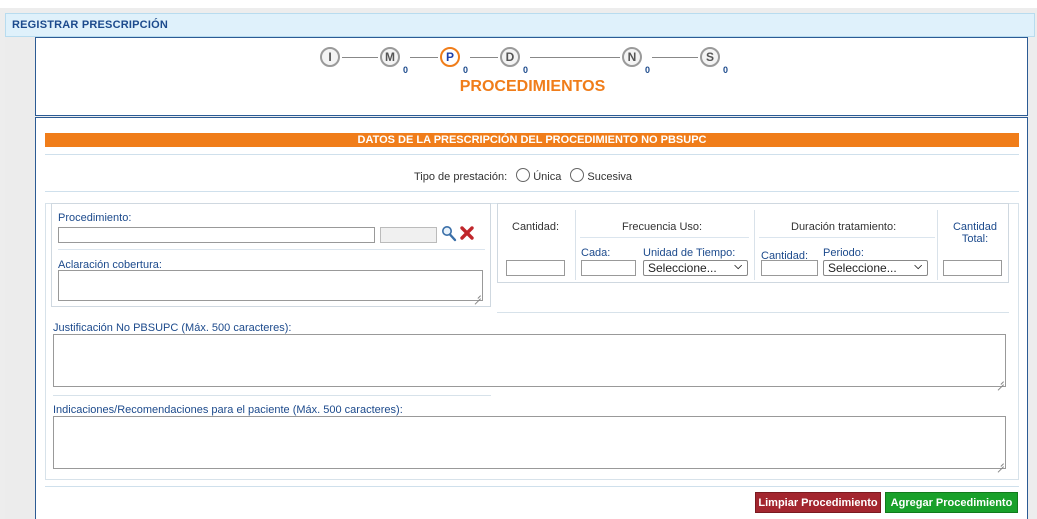  Describe the element at coordinates (608, 268) in the screenshot. I see `cada-input` at that location.